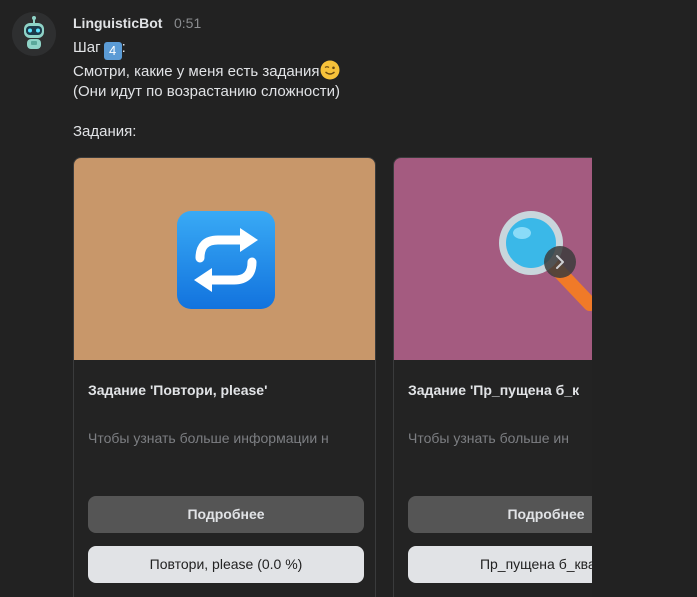  Describe the element at coordinates (208, 438) in the screenshot. I see `task-description: Чтобы узнать больше информации н` at that location.